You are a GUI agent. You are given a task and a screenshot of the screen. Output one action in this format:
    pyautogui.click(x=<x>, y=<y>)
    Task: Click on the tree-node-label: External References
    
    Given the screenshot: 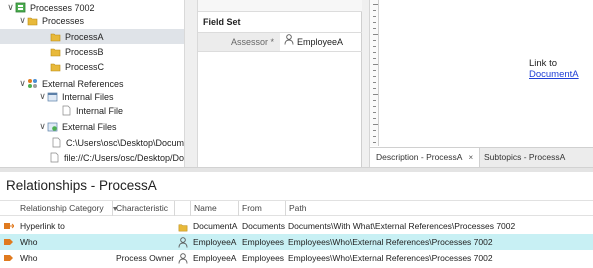 What is the action you would take?
    pyautogui.click(x=83, y=83)
    